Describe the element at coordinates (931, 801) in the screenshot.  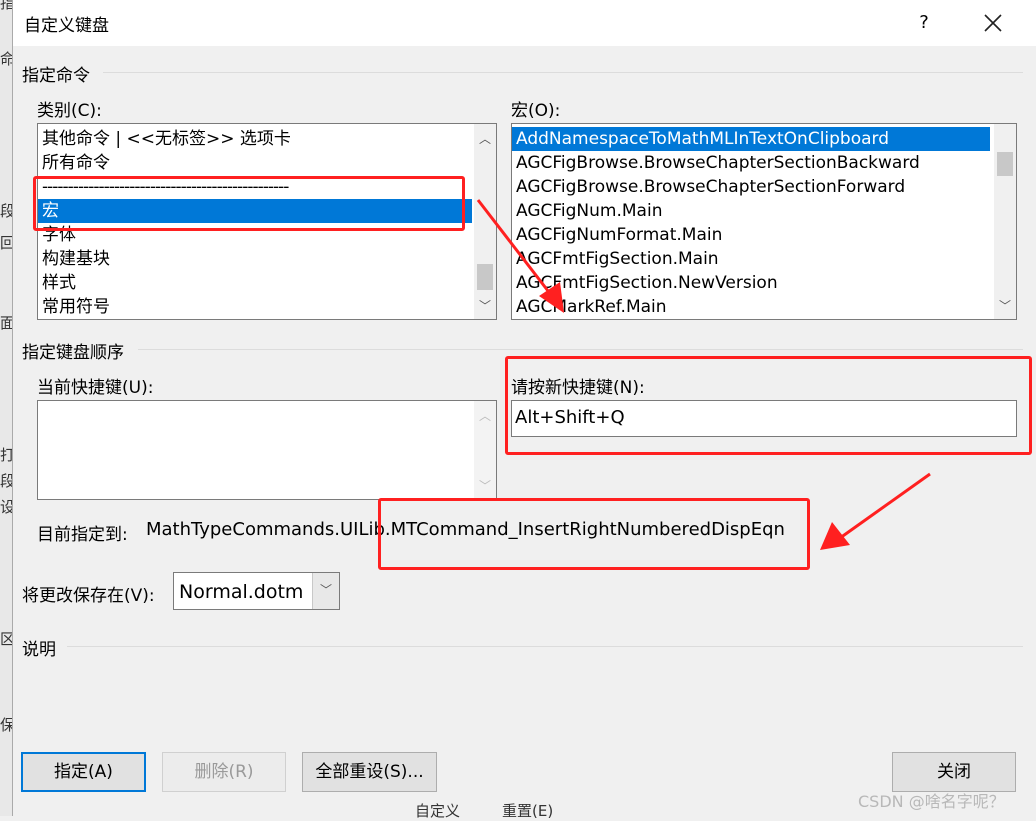
I see `watermark: CSDN @啥名字呢？` at that location.